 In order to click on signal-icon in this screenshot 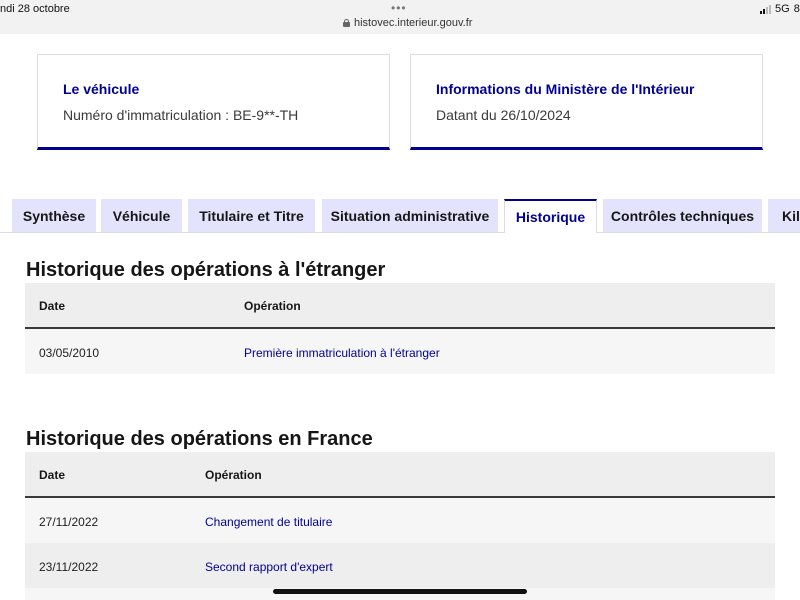, I will do `click(765, 9)`.